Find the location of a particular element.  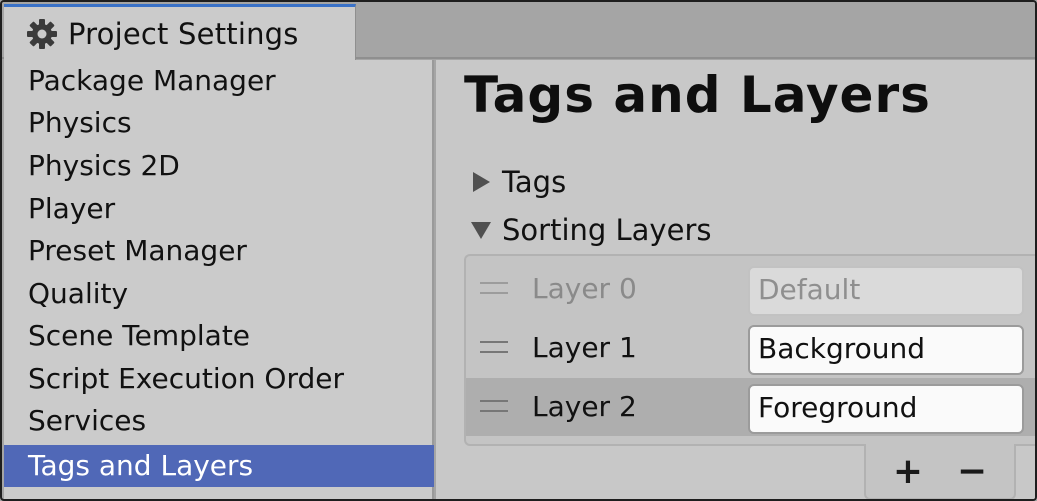

sorting-layers-section-foldout: Sorting Layers is located at coordinates (590, 230).